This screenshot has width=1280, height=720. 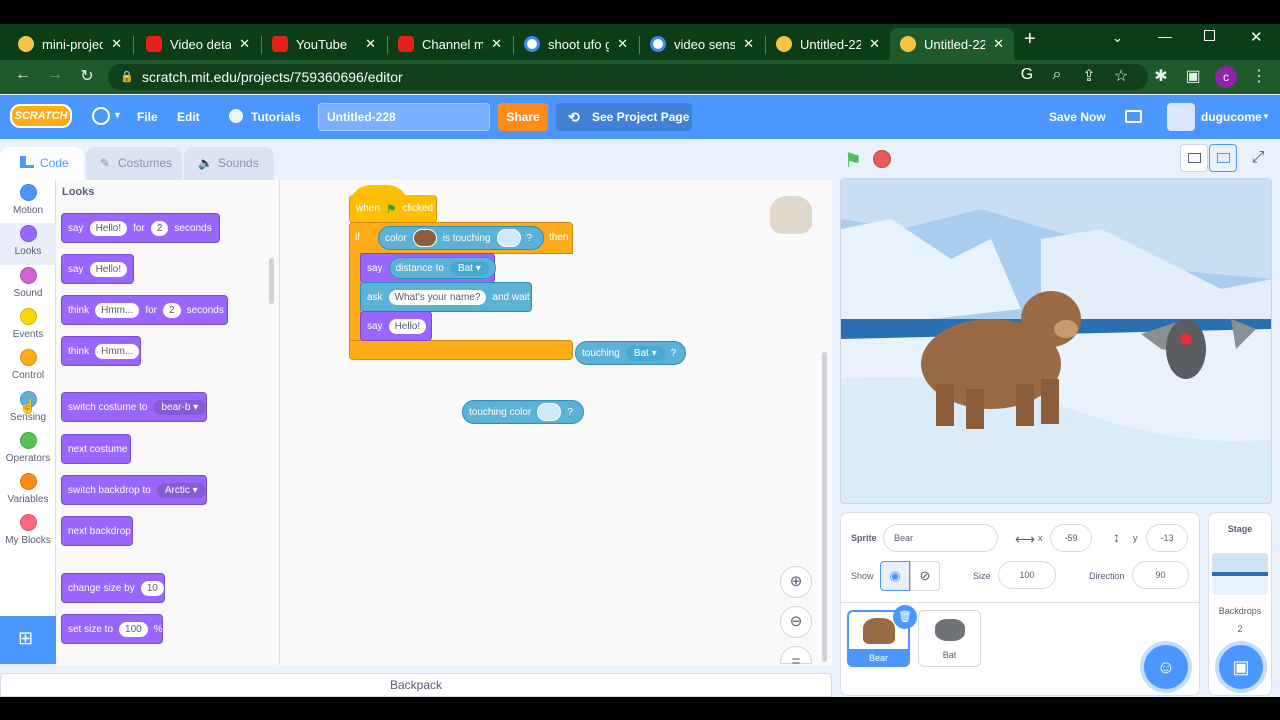 What do you see at coordinates (28, 640) in the screenshot?
I see `add-extension-button: ⊞` at bounding box center [28, 640].